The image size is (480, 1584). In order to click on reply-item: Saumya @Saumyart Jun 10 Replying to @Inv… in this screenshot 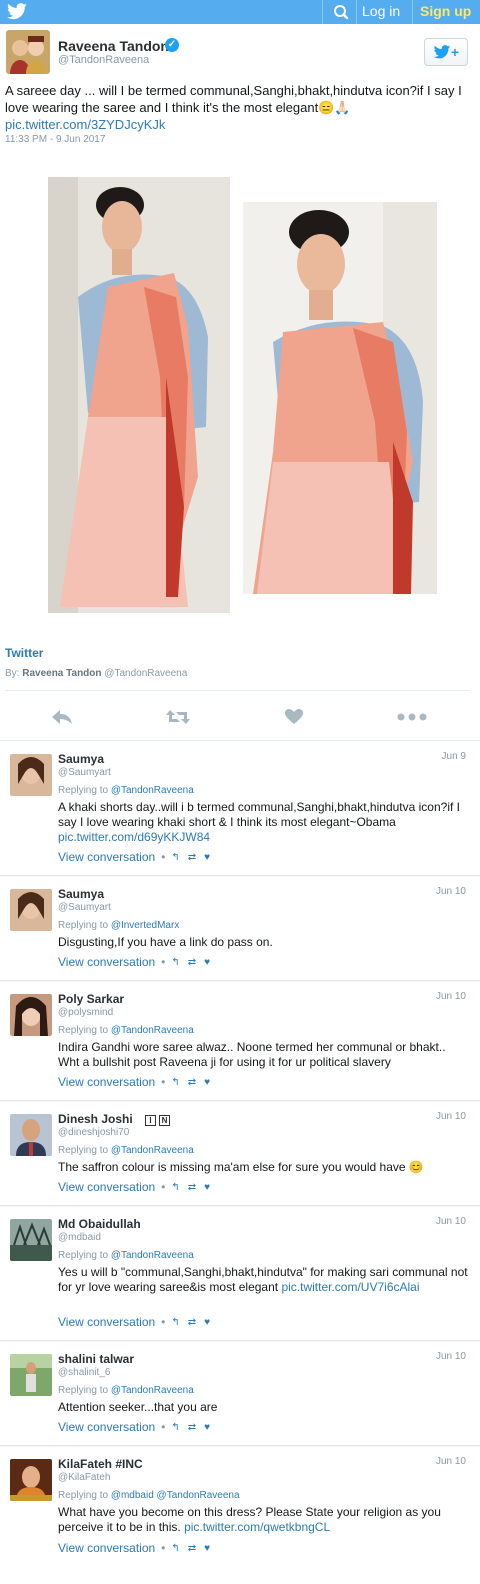, I will do `click(240, 929)`.